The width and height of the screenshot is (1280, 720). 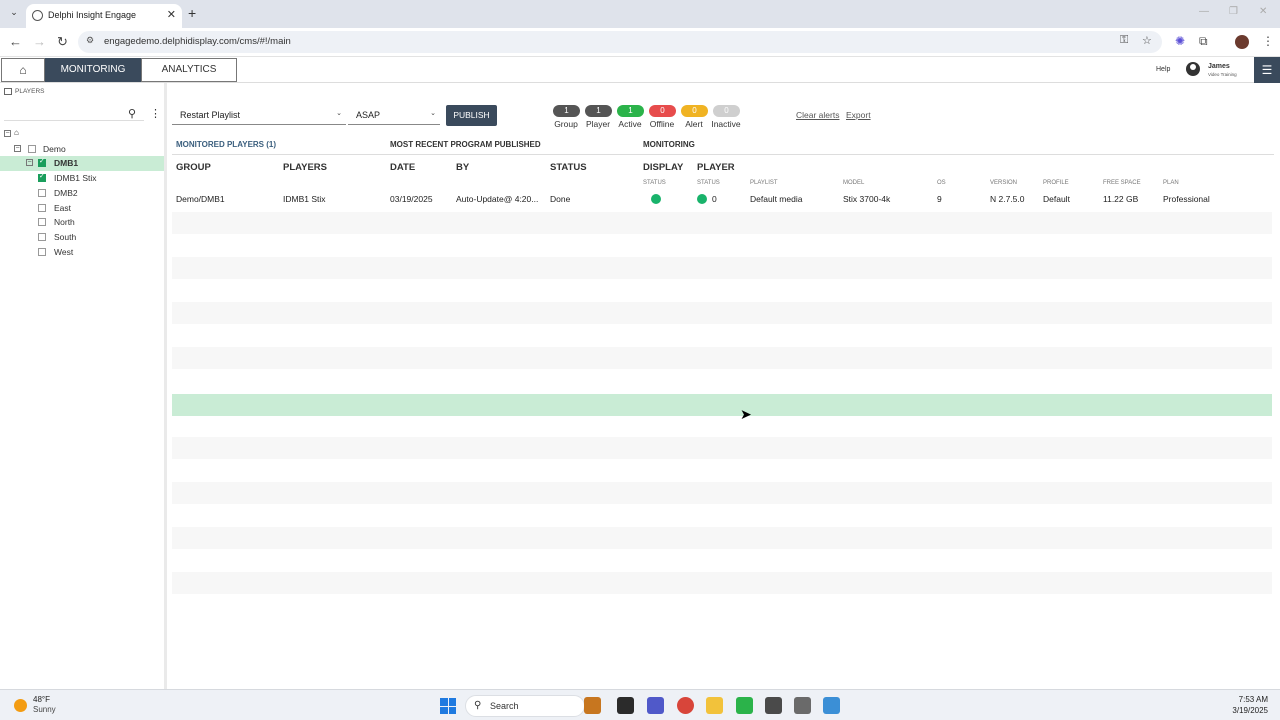 What do you see at coordinates (744, 705) in the screenshot?
I see `grid-app-icon` at bounding box center [744, 705].